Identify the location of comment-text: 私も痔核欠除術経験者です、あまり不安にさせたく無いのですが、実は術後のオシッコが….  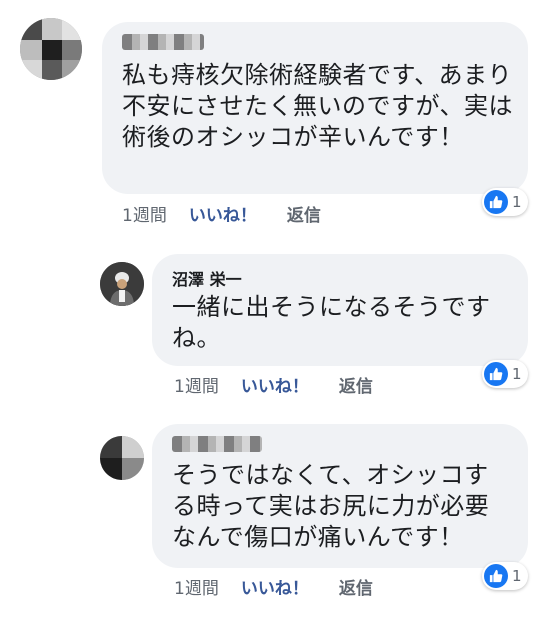
(318, 106).